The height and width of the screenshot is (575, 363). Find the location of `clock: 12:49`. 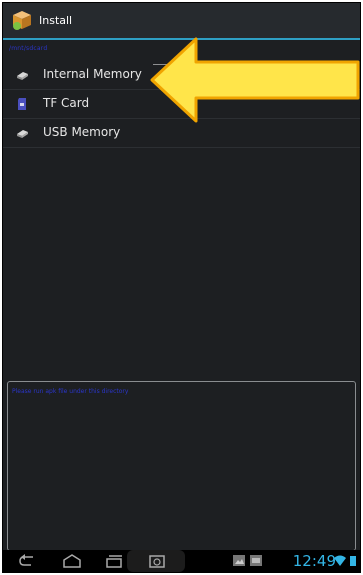

clock: 12:49 is located at coordinates (314, 561).